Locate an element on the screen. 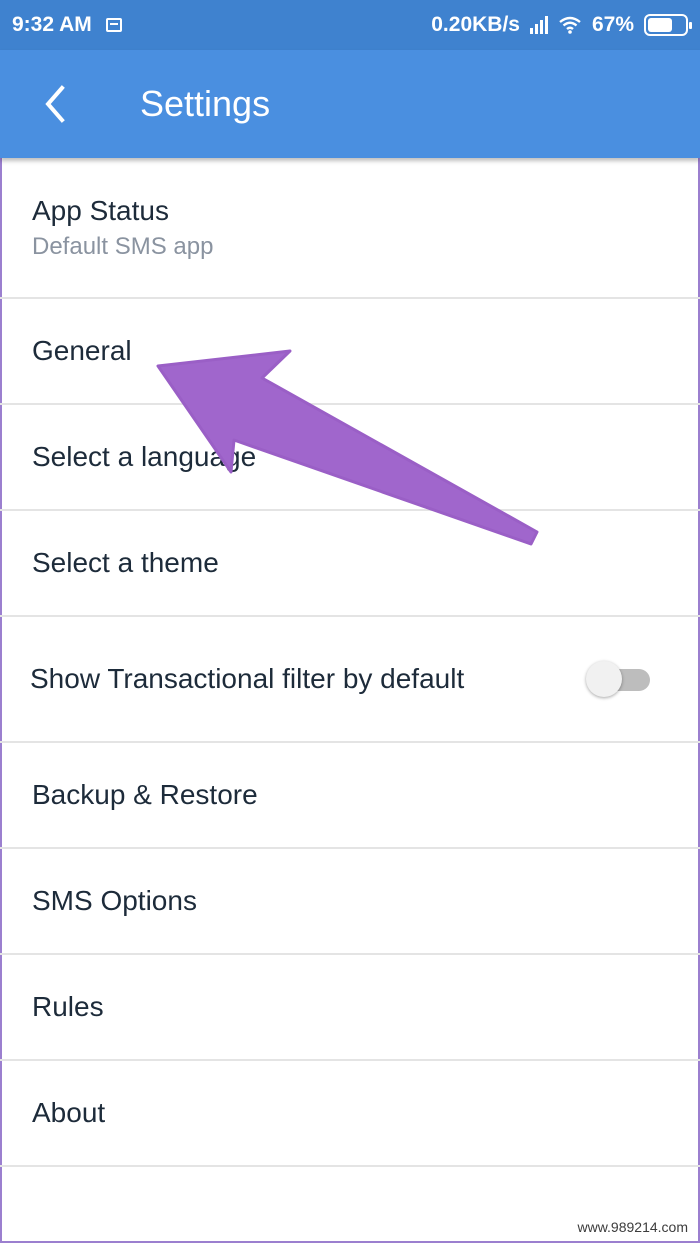 The width and height of the screenshot is (700, 1243). page-title: Settings is located at coordinates (205, 103).